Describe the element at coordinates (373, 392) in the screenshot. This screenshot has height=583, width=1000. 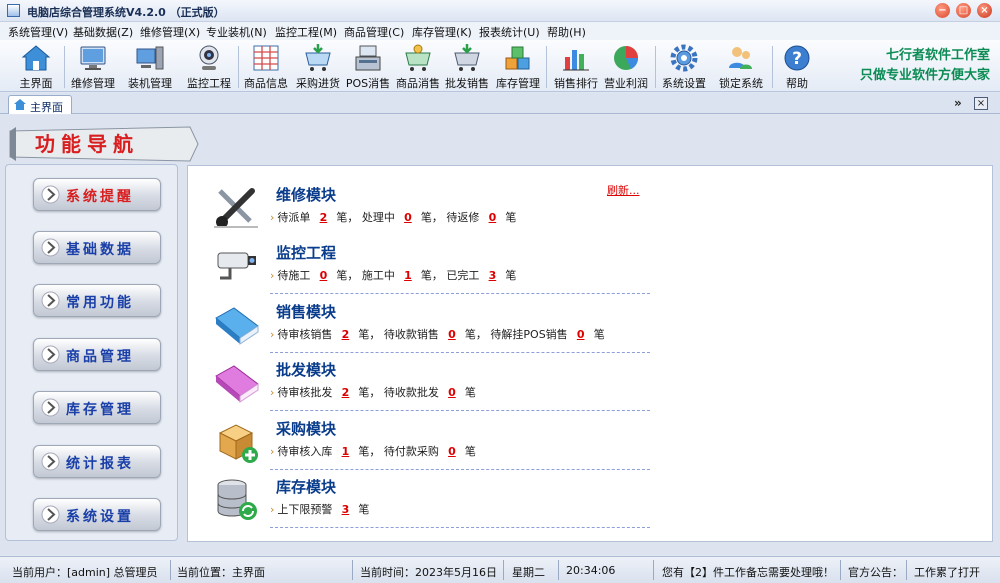
I see `module-stats: › 待审核批发 2 笔， 待收款批发 0 笔` at that location.